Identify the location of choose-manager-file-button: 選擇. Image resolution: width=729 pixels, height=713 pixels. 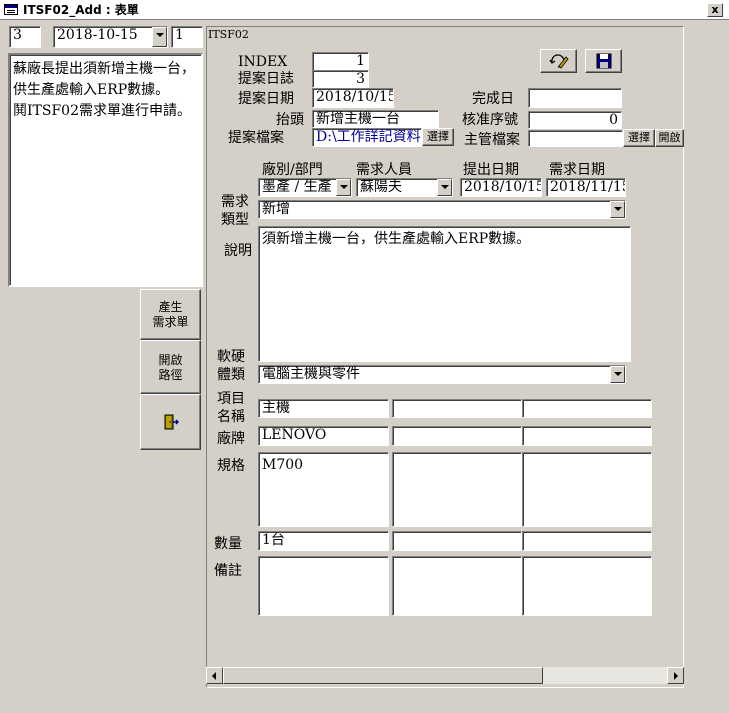
(639, 138).